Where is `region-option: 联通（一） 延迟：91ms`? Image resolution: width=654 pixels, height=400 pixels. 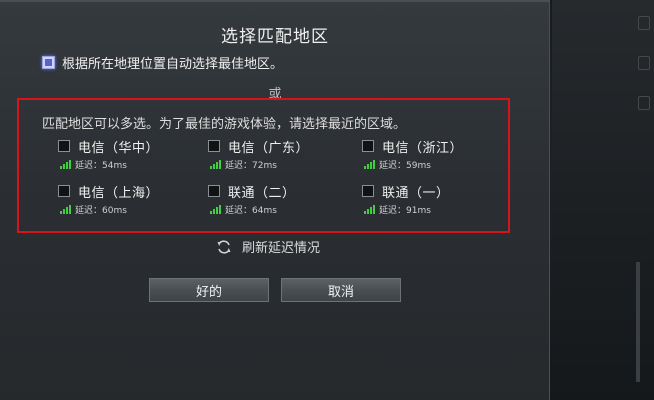 region-option: 联通（一） 延迟：91ms is located at coordinates (437, 201).